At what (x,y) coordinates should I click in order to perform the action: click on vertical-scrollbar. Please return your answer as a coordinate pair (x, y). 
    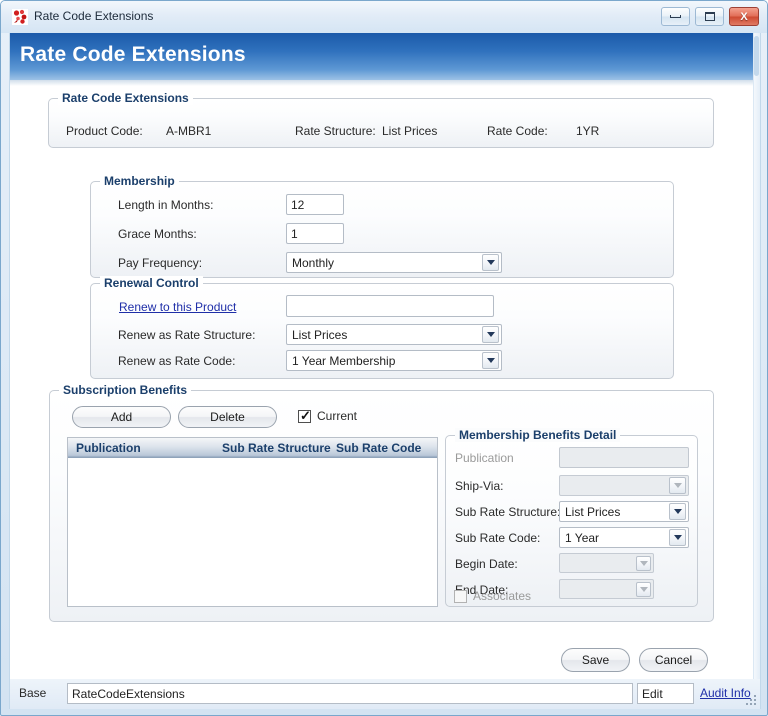
    Looking at the image, I should click on (756, 356).